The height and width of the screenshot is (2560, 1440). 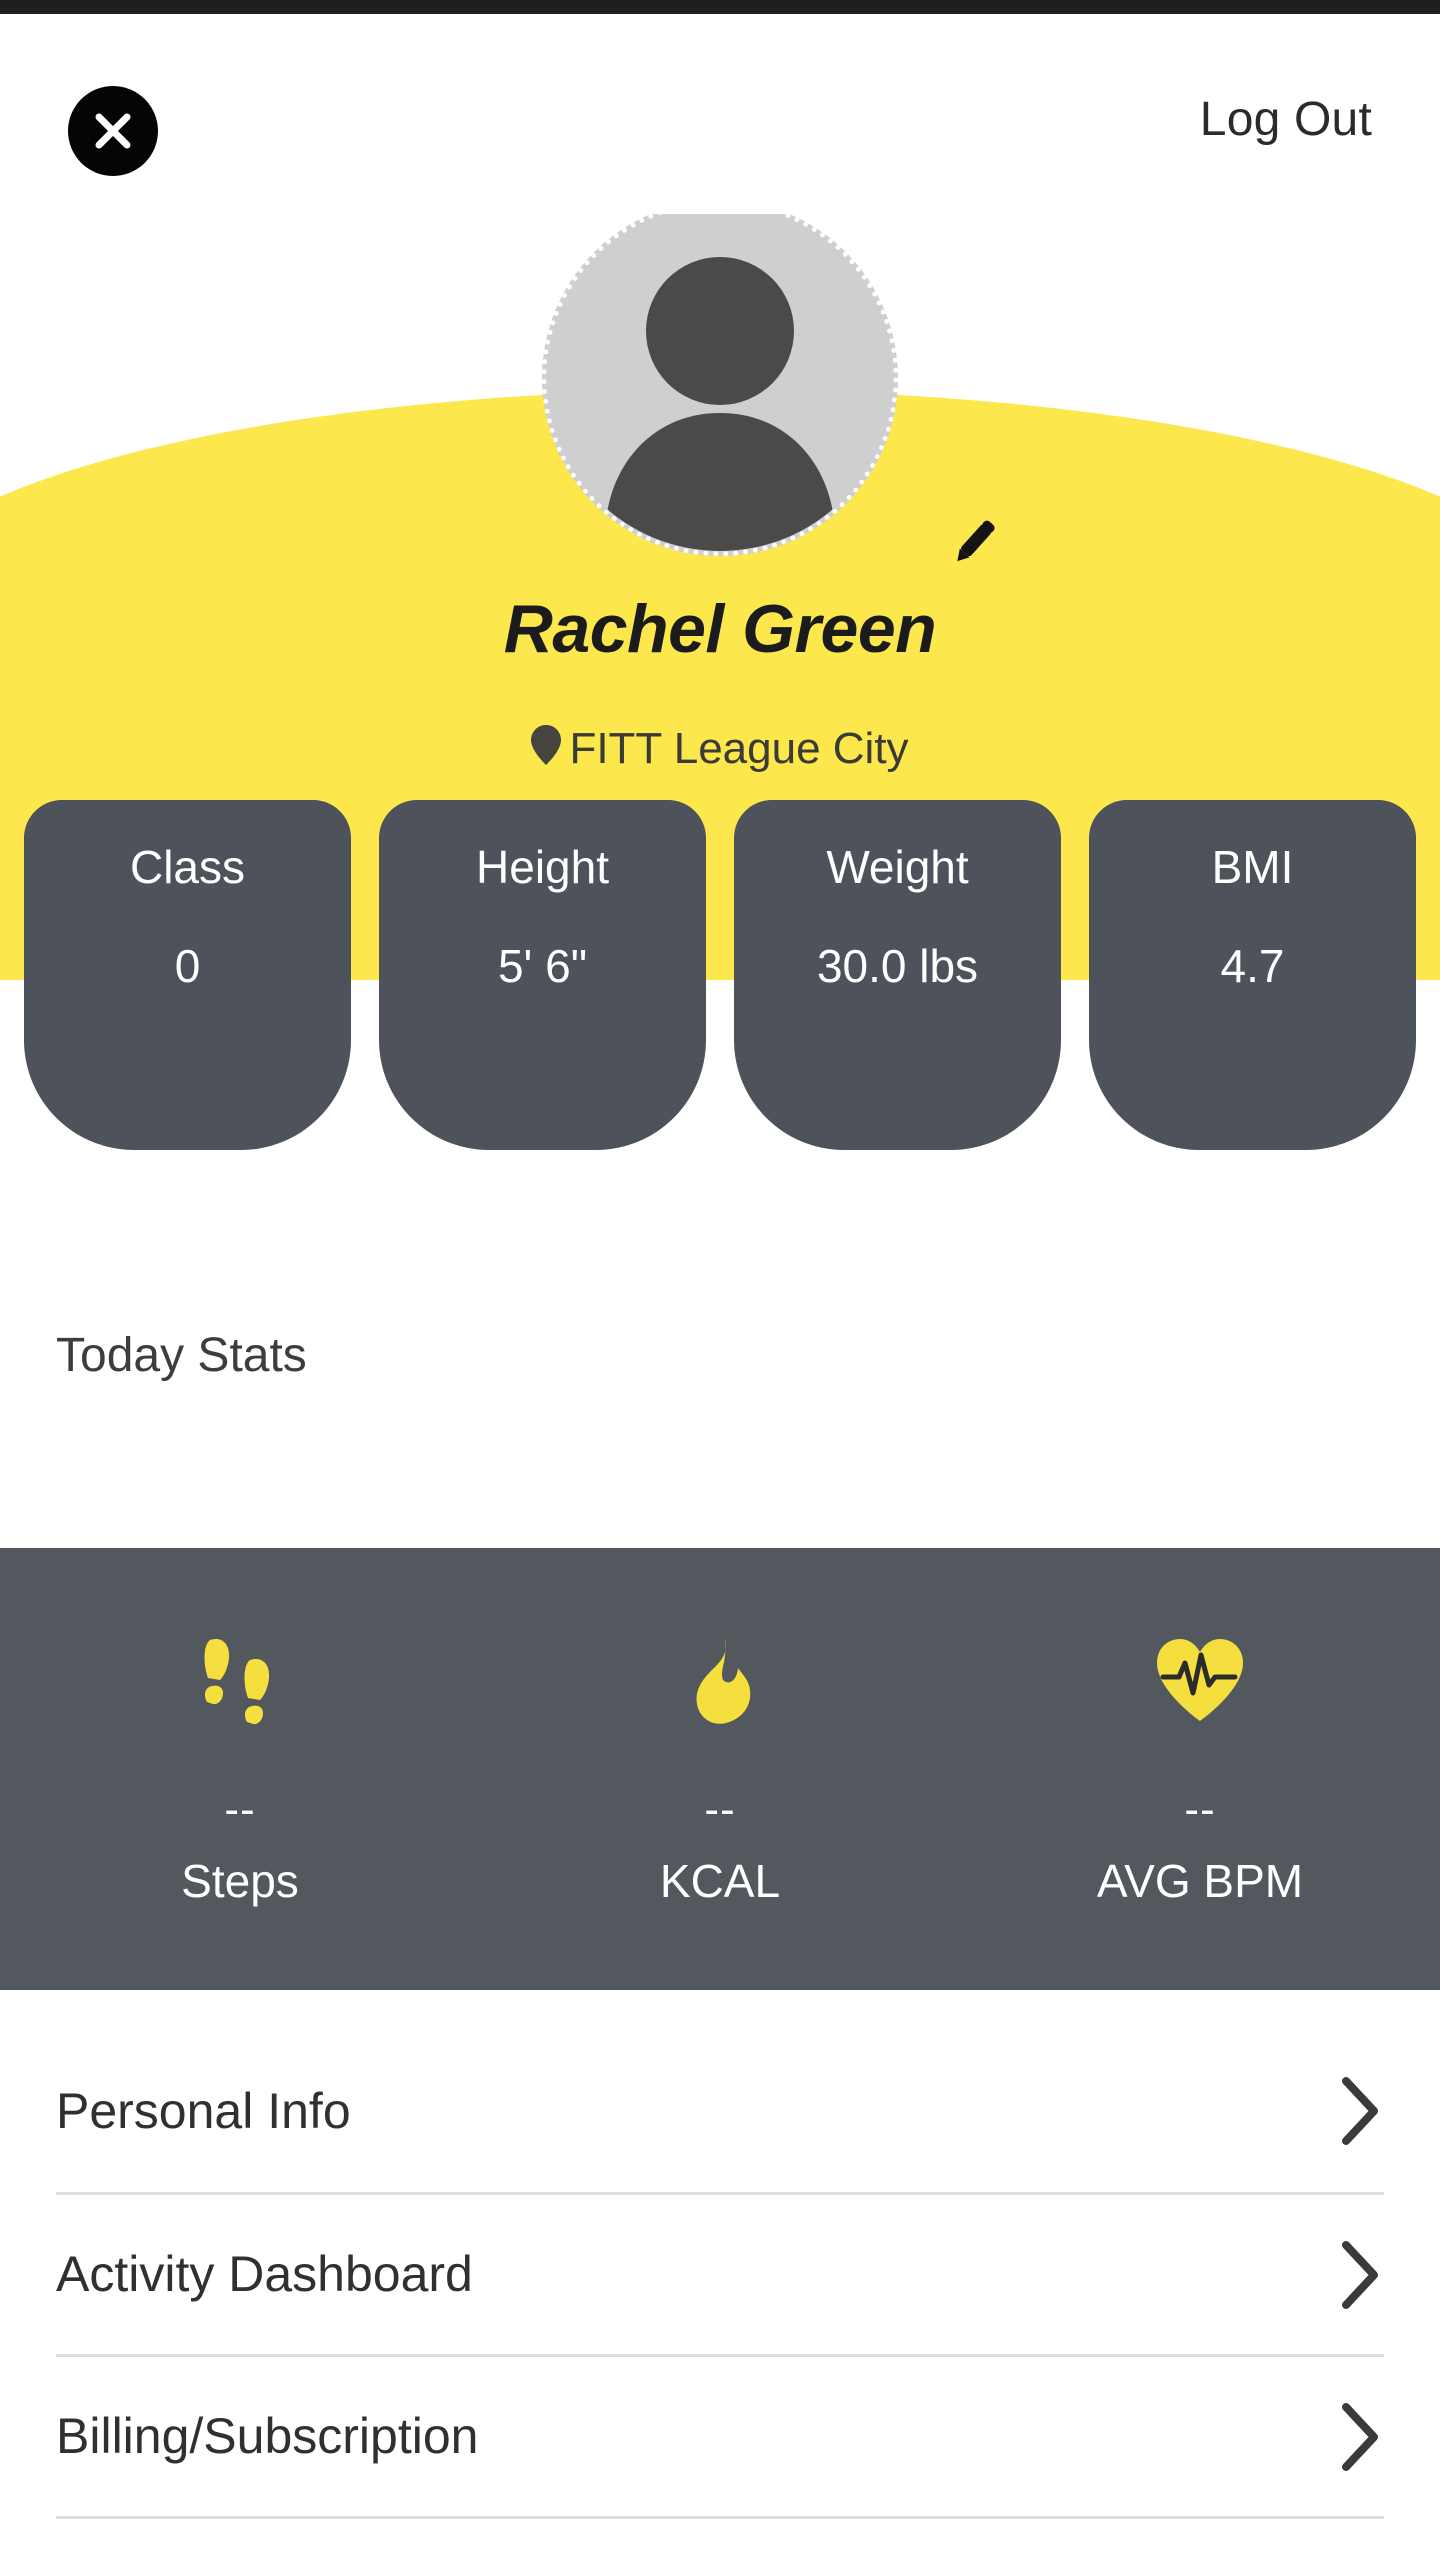 I want to click on stat-card-value: 5' 6", so click(x=542, y=965).